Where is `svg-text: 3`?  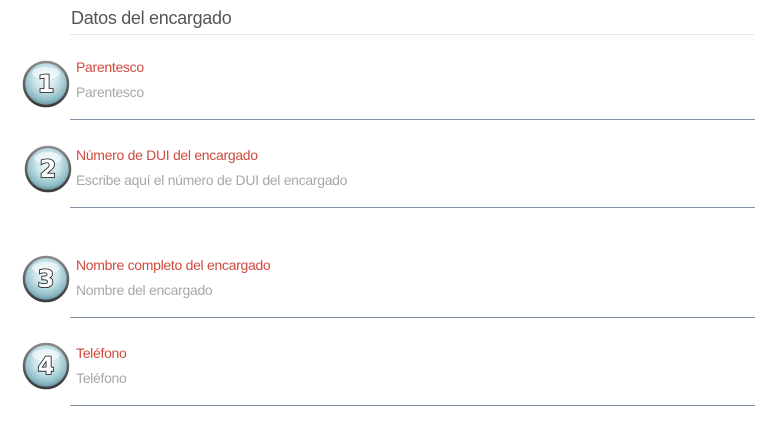 svg-text: 3 is located at coordinates (46, 279).